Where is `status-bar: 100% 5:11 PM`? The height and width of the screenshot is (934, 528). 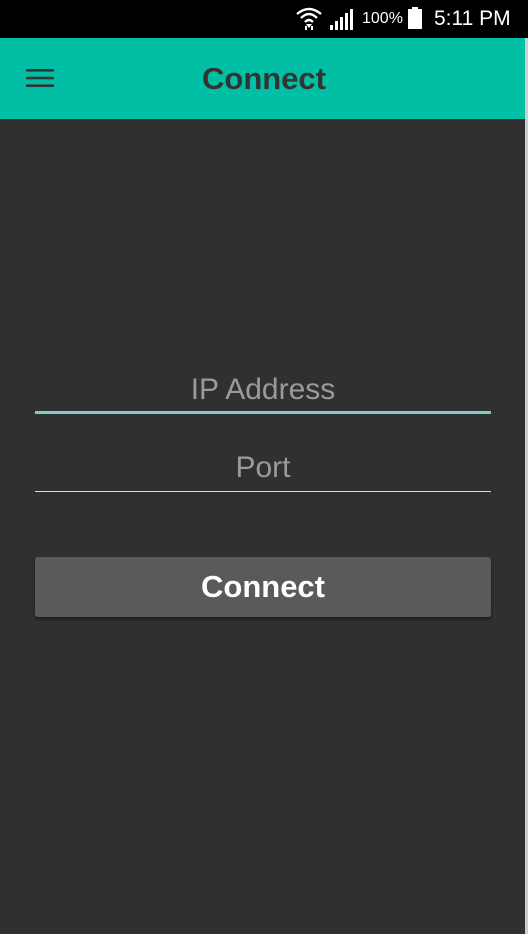
status-bar: 100% 5:11 PM is located at coordinates (264, 19).